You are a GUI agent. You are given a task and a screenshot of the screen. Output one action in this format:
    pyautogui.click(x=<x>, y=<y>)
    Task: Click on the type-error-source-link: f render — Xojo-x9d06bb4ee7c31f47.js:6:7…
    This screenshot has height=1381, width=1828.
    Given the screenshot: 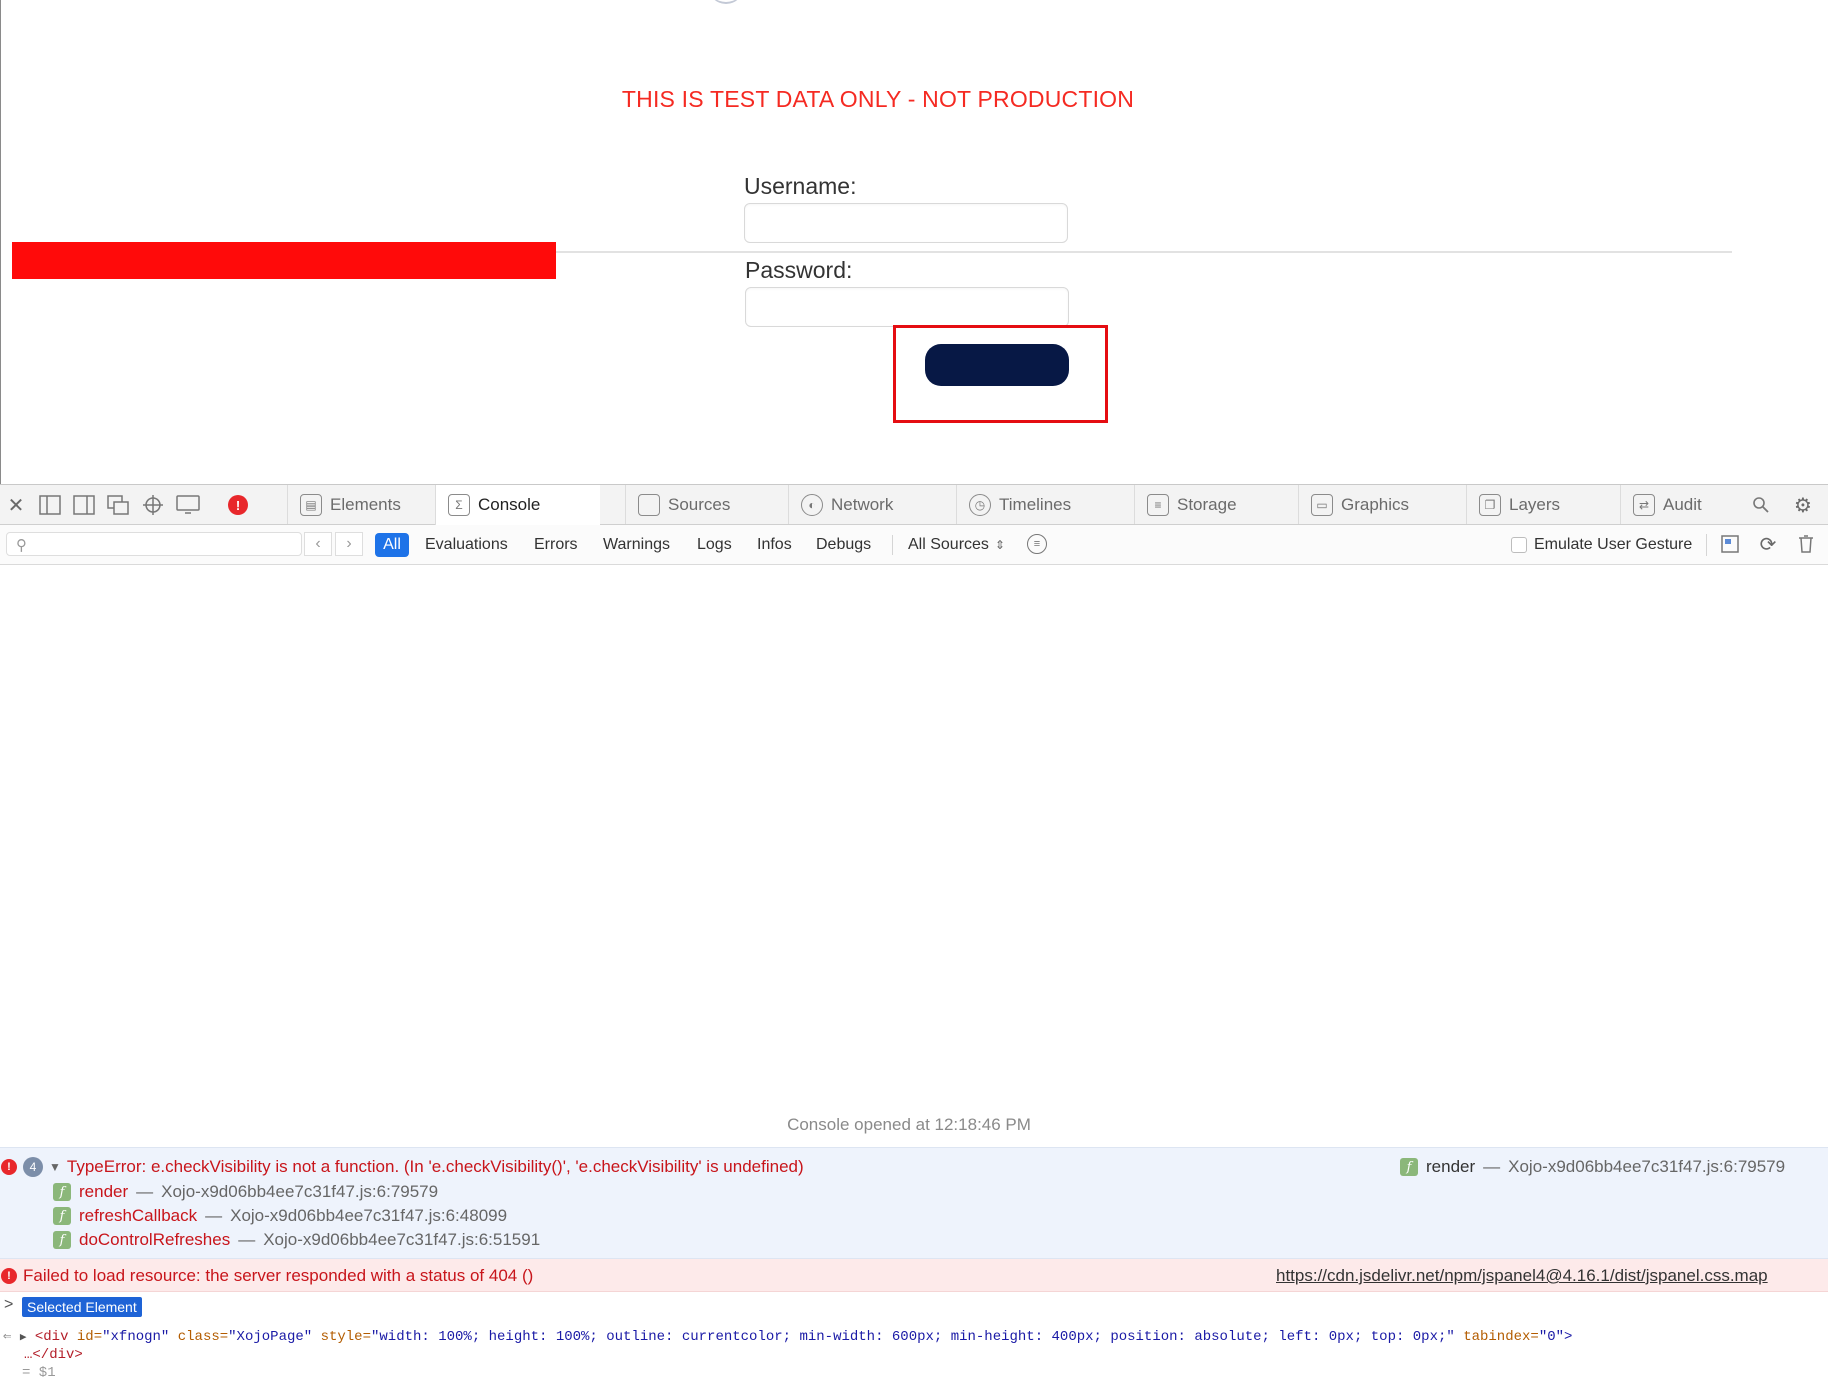 What is the action you would take?
    pyautogui.click(x=1592, y=1167)
    